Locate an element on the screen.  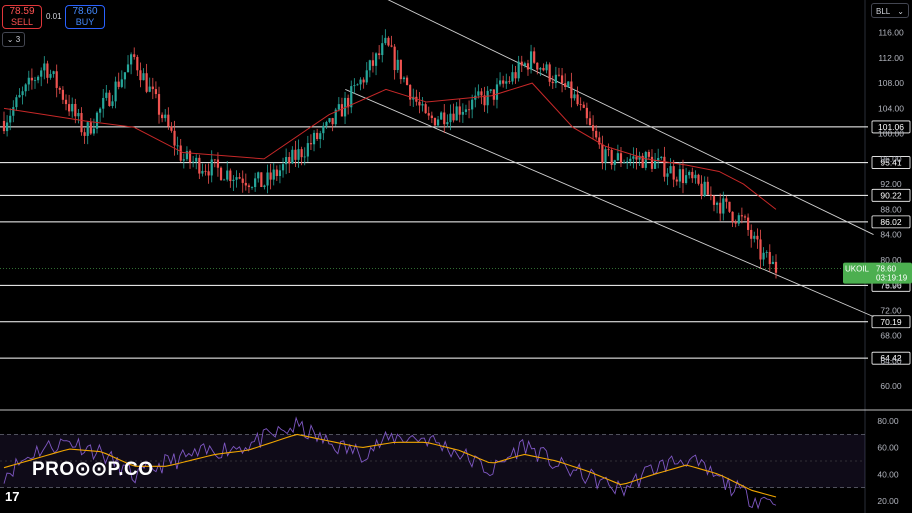
sell-label: SELL is located at coordinates (22, 22).